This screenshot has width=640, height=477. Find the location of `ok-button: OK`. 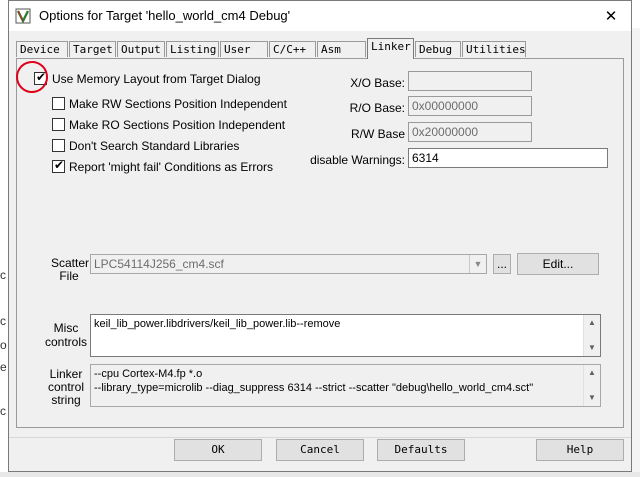

ok-button: OK is located at coordinates (218, 450).